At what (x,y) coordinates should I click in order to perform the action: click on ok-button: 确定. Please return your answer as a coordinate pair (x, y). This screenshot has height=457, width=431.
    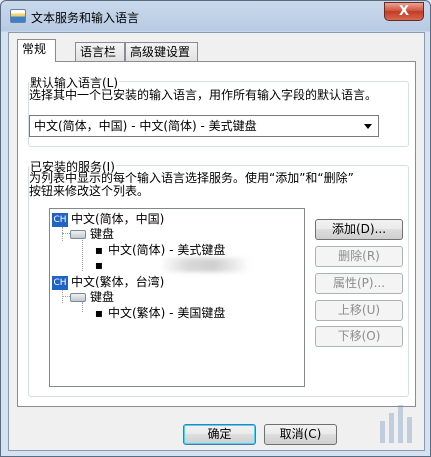
    Looking at the image, I should click on (219, 434).